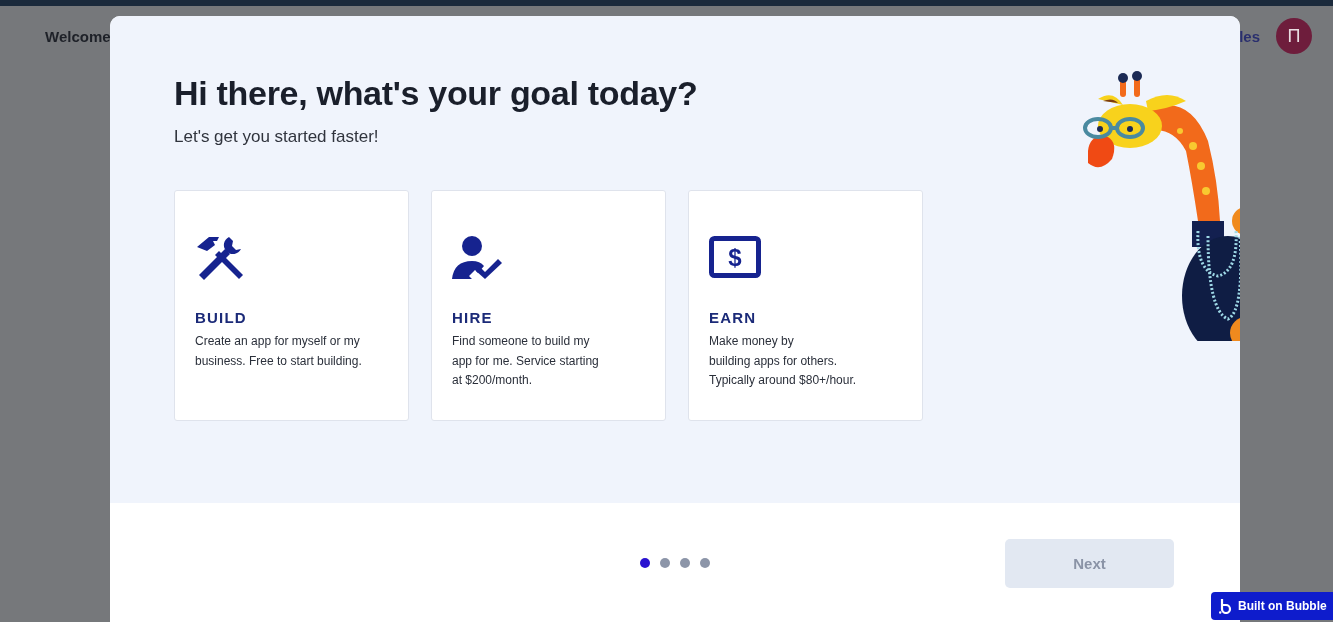 This screenshot has width=1333, height=622. Describe the element at coordinates (473, 317) in the screenshot. I see `card-title: HIRE` at that location.